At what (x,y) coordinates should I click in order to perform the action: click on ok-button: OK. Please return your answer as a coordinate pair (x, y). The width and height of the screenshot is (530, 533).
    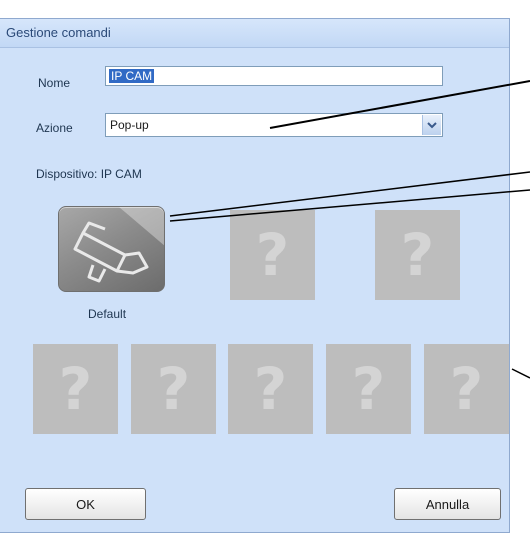
    Looking at the image, I should click on (85, 504).